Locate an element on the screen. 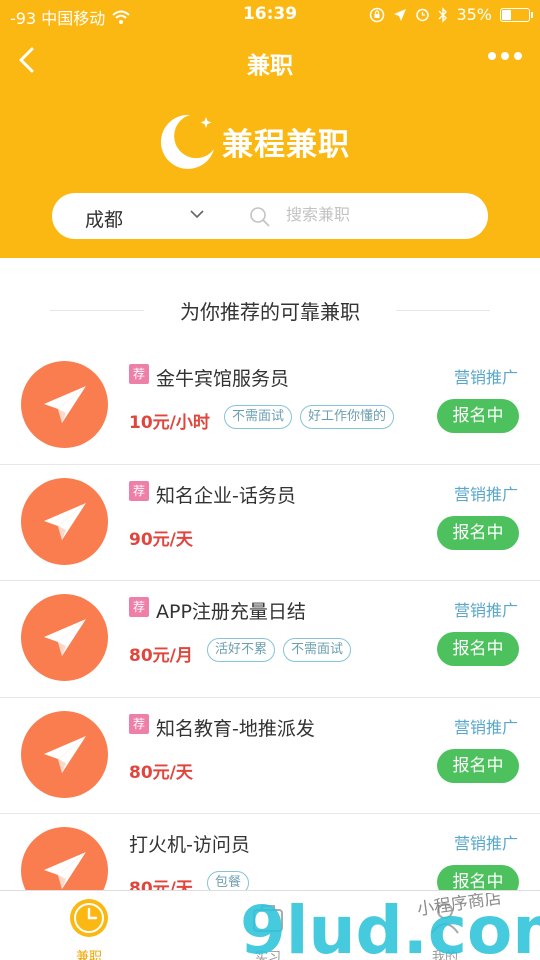 The image size is (540, 960). job-title: 知名教育-地推派发 is located at coordinates (235, 728).